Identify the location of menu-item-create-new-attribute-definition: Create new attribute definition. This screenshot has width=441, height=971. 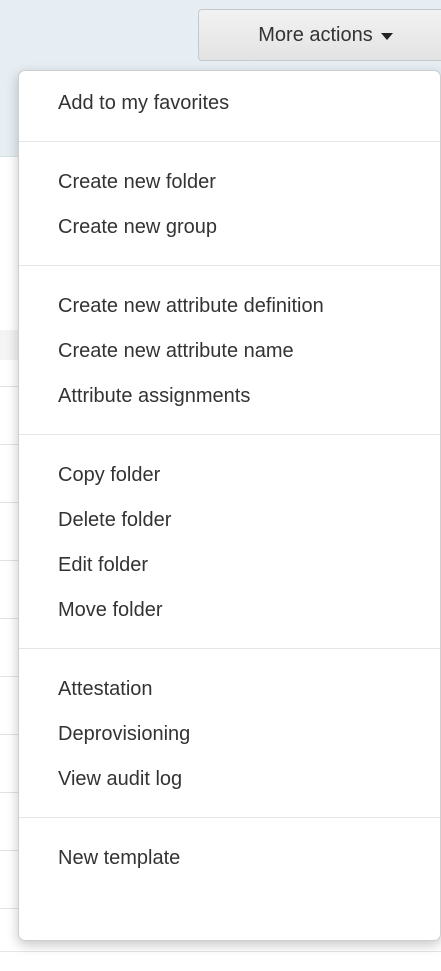
(229, 306).